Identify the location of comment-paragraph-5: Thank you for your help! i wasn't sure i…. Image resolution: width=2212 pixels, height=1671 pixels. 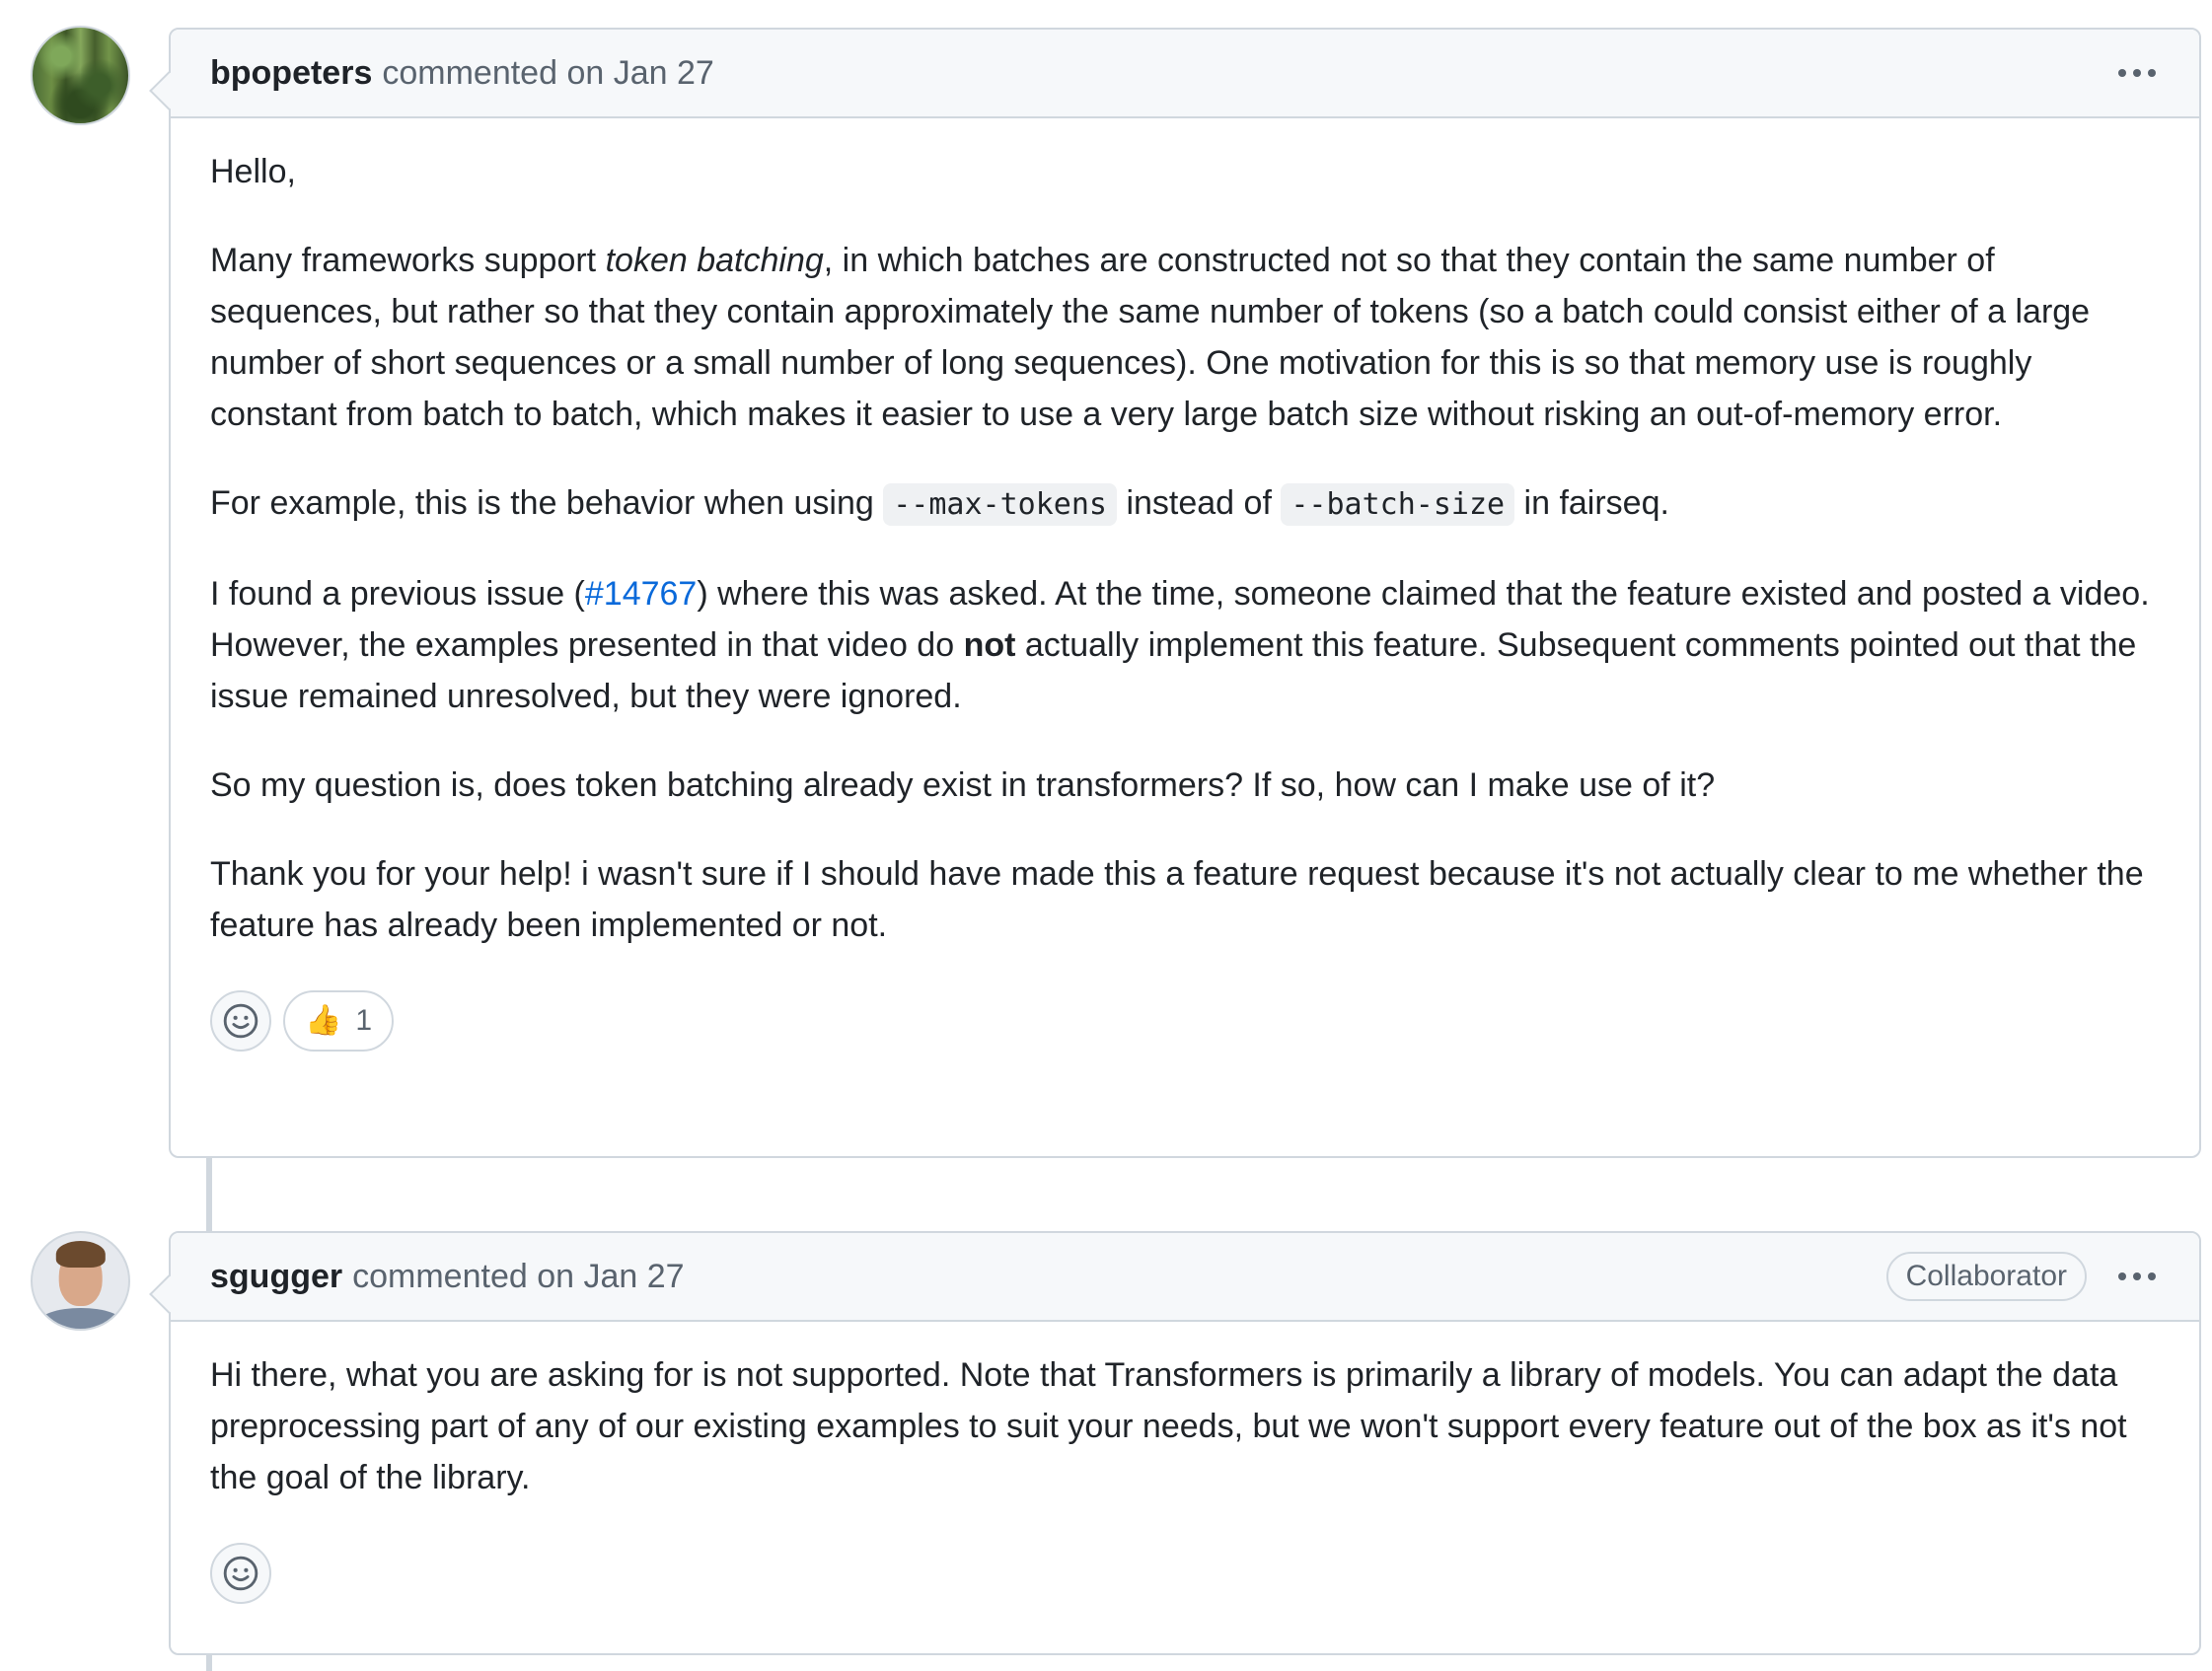
(1177, 899).